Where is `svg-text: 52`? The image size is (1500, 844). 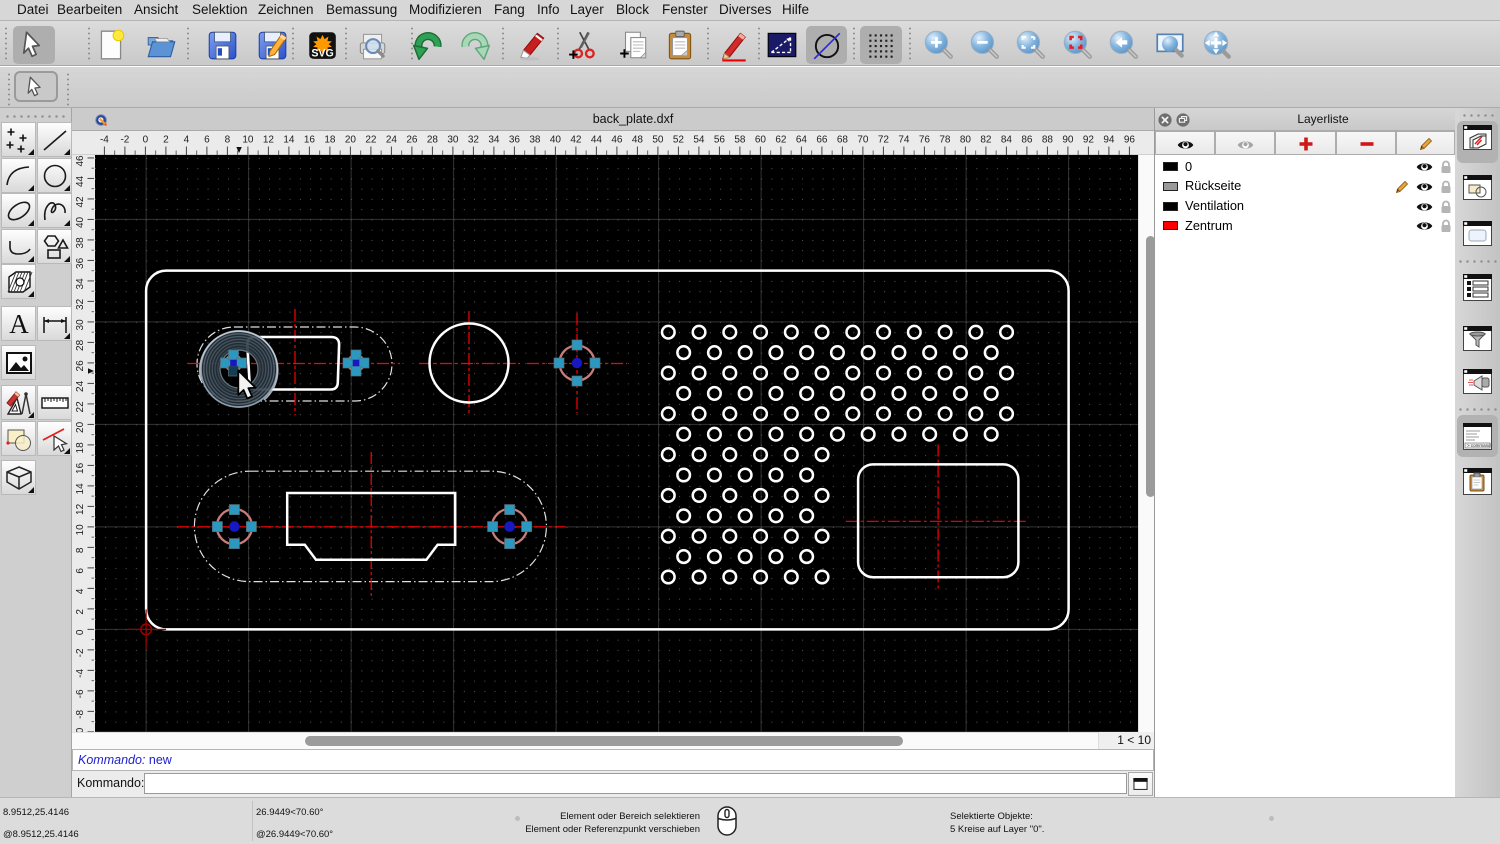 svg-text: 52 is located at coordinates (679, 140).